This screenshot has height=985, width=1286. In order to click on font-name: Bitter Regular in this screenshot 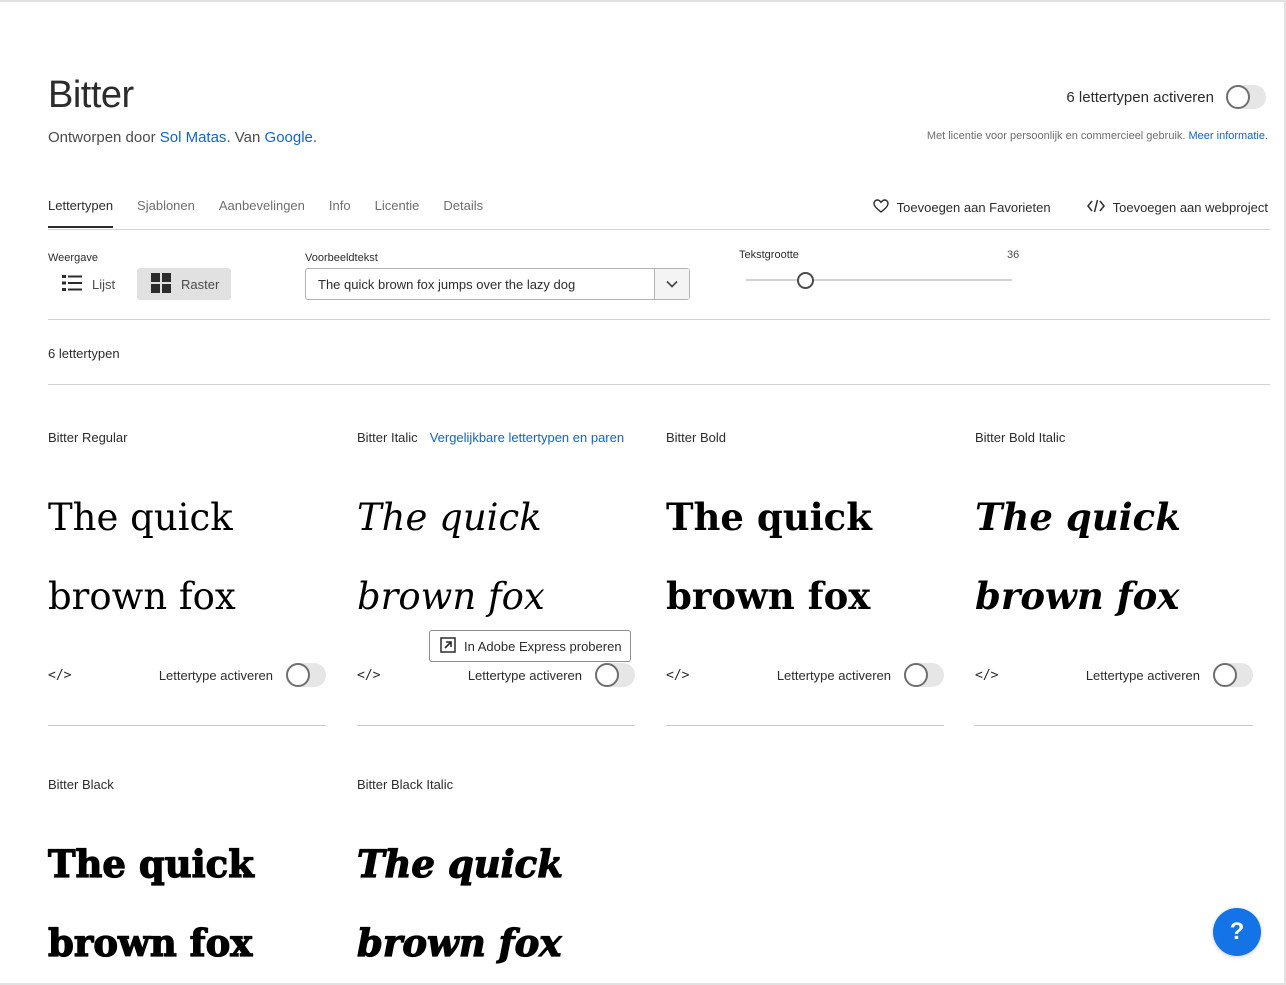, I will do `click(88, 437)`.